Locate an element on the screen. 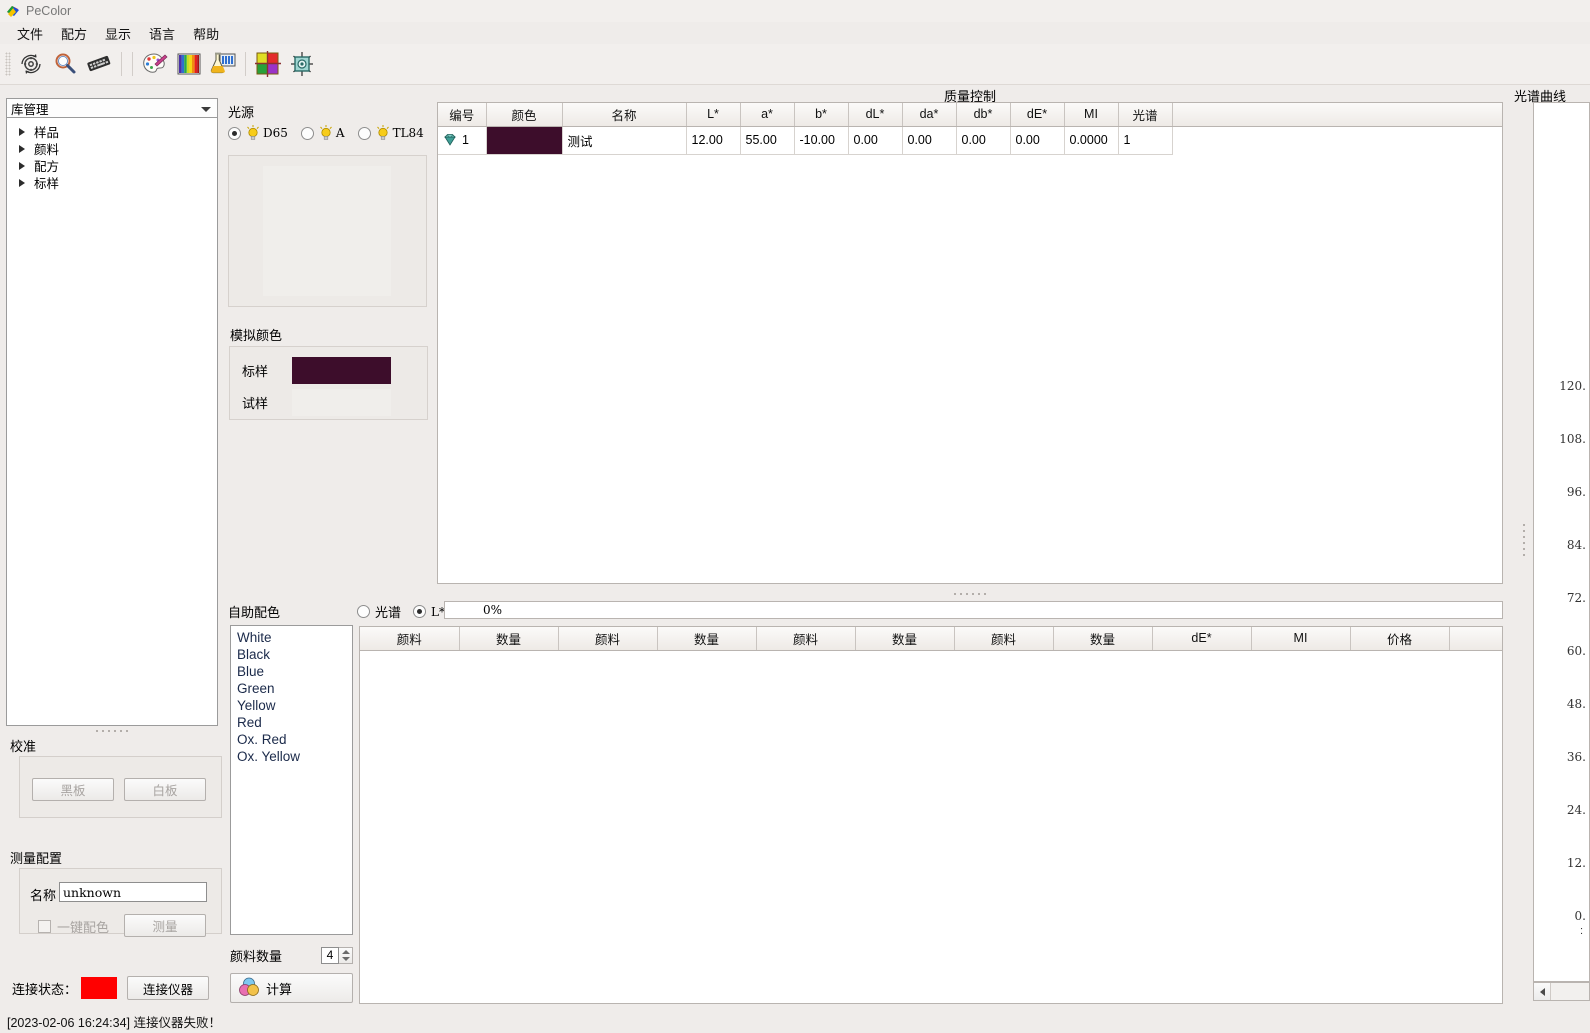  calculate-button: 计算 is located at coordinates (291, 988).